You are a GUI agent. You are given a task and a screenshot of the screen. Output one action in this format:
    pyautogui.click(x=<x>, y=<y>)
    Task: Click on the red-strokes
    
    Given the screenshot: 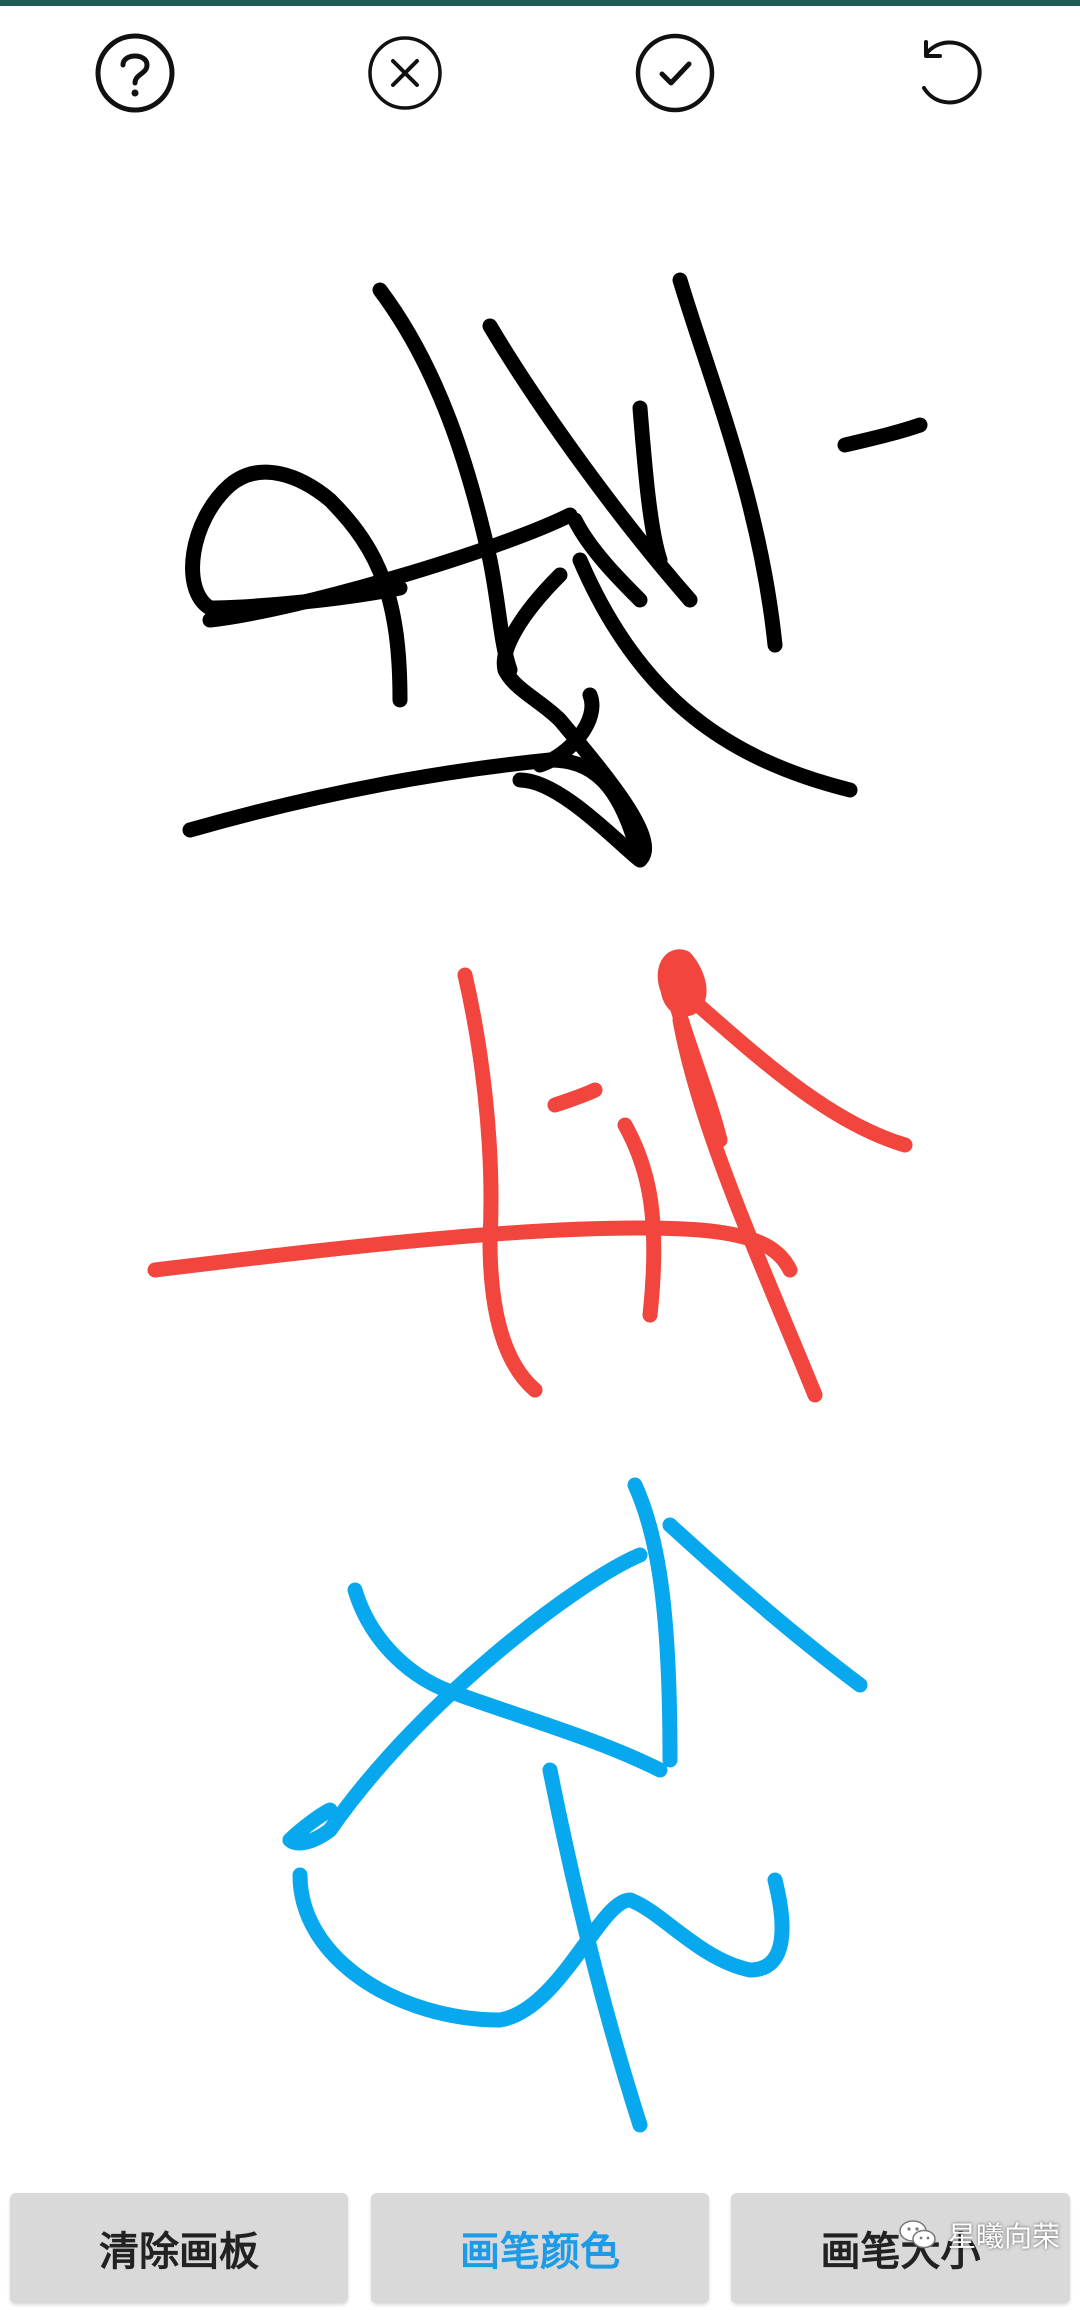 What is the action you would take?
    pyautogui.click(x=530, y=1176)
    